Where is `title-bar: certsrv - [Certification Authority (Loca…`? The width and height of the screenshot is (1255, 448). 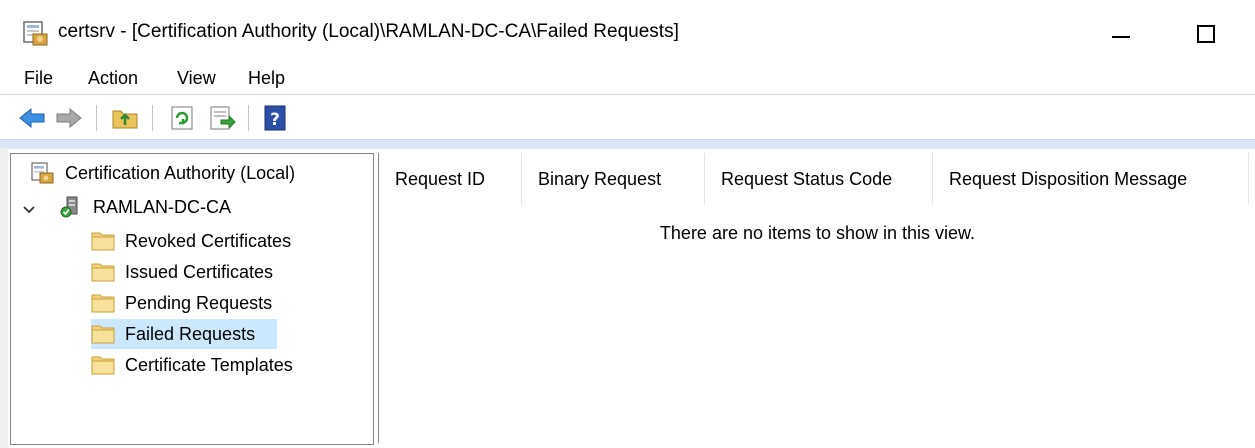 title-bar: certsrv - [Certification Authority (Loca… is located at coordinates (627, 31).